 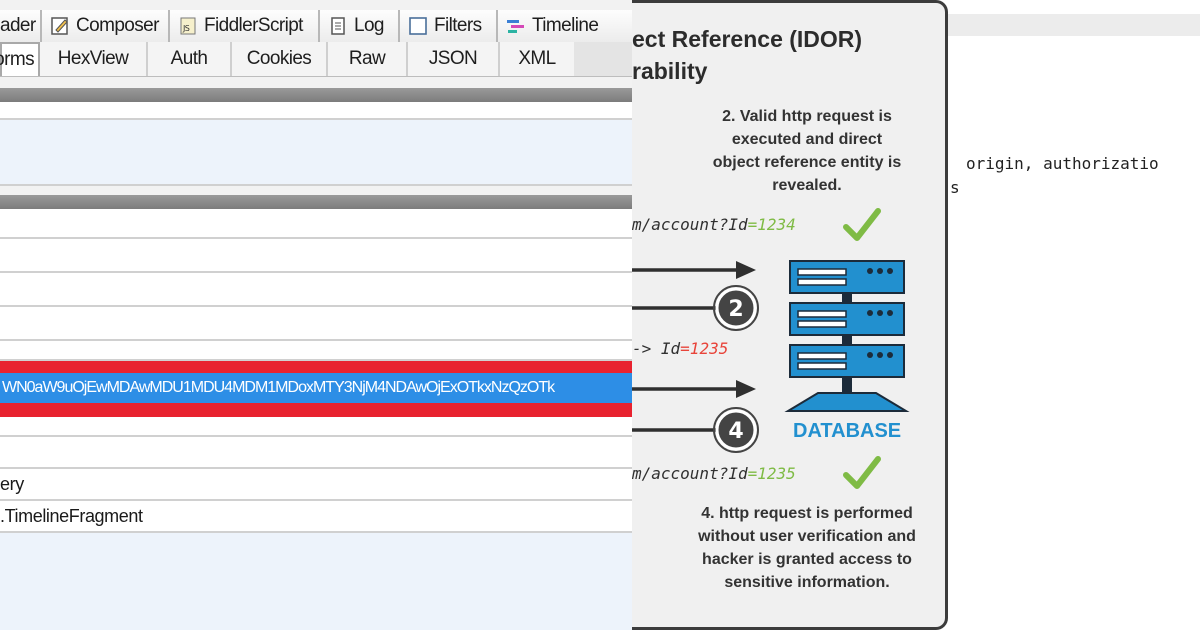 I want to click on badge-4: 4, so click(x=695, y=430).